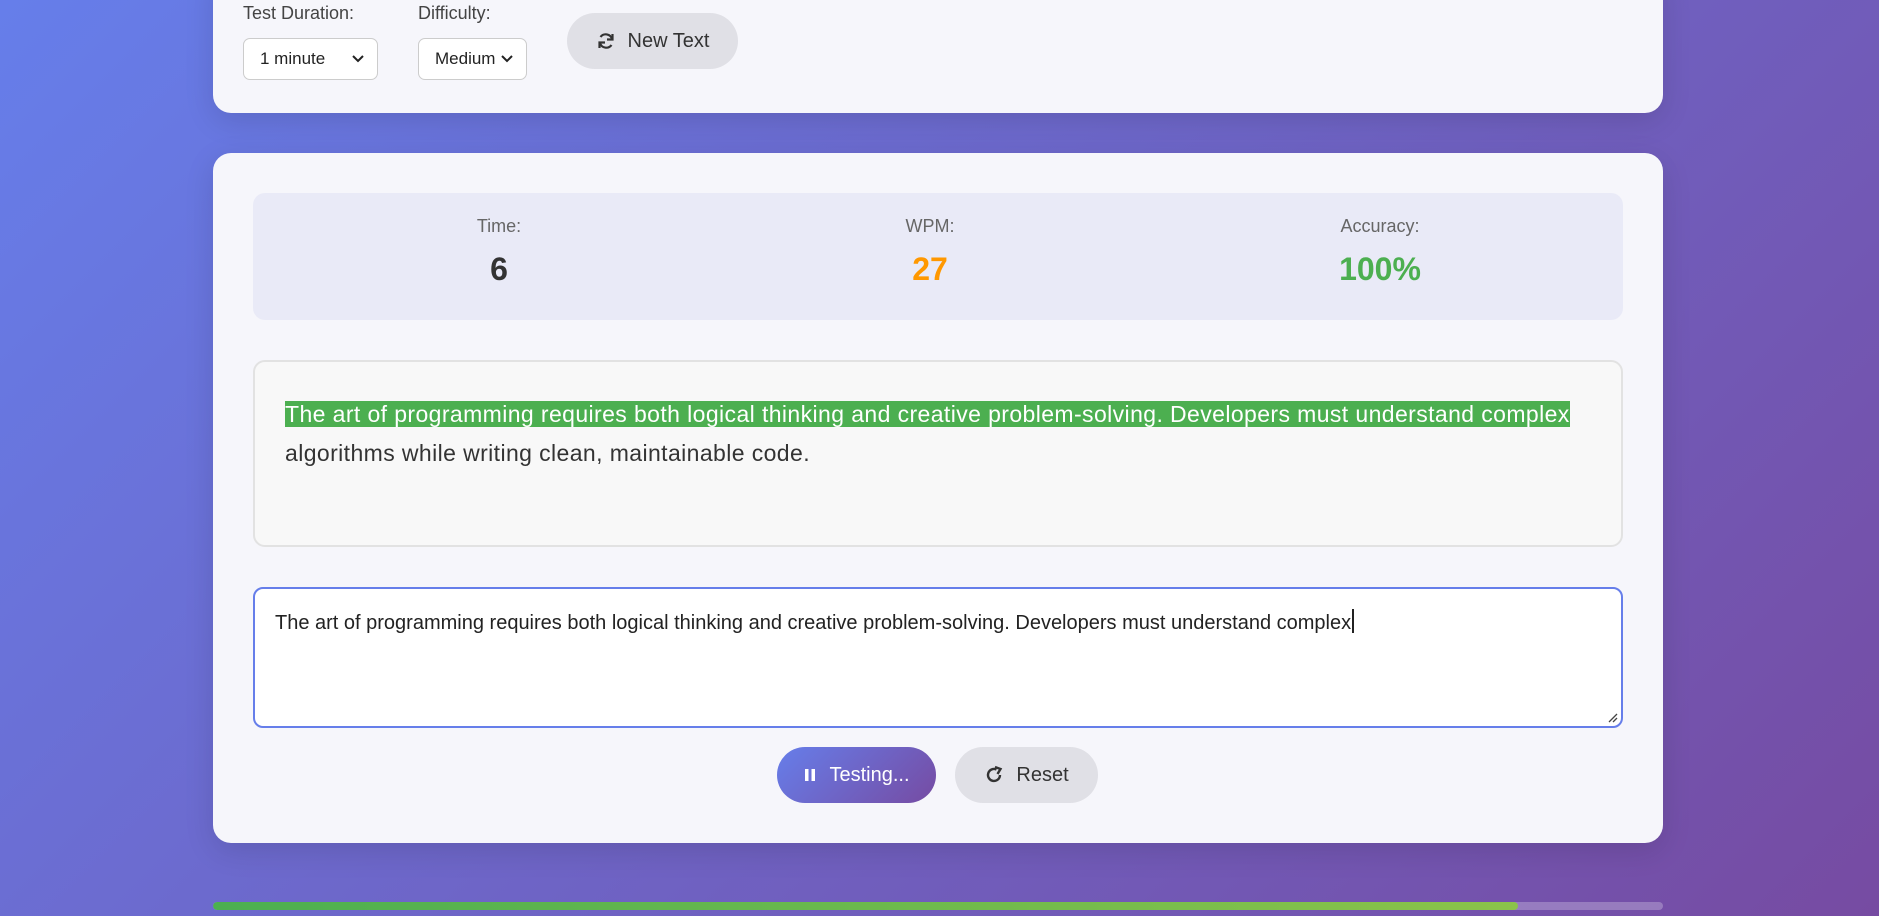  I want to click on text-caret, so click(1353, 621).